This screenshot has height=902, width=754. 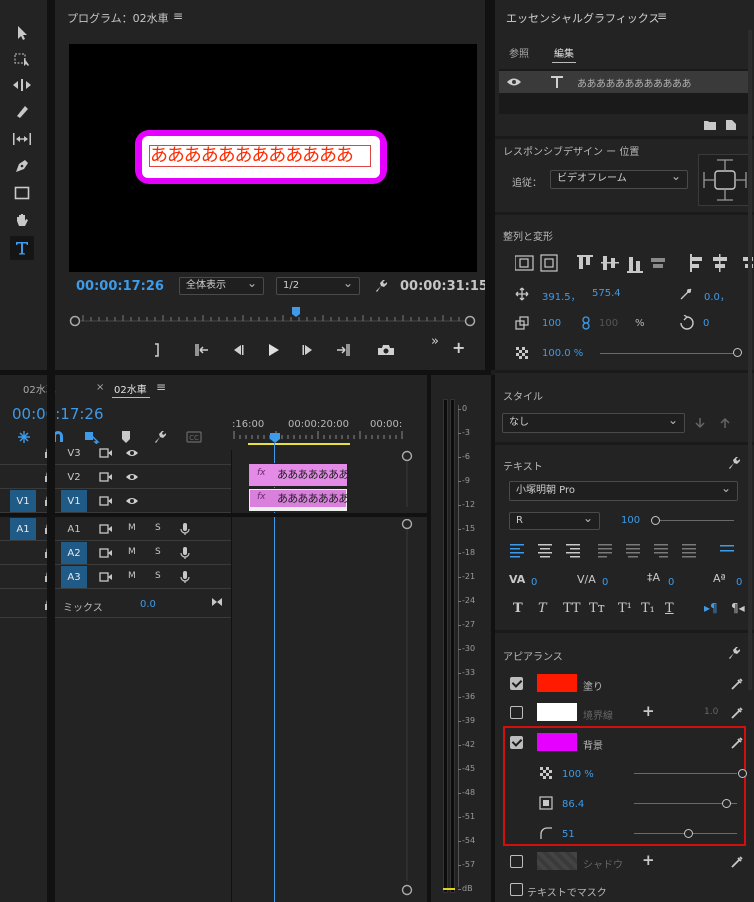 What do you see at coordinates (22, 139) in the screenshot?
I see `slip-tool-icon` at bounding box center [22, 139].